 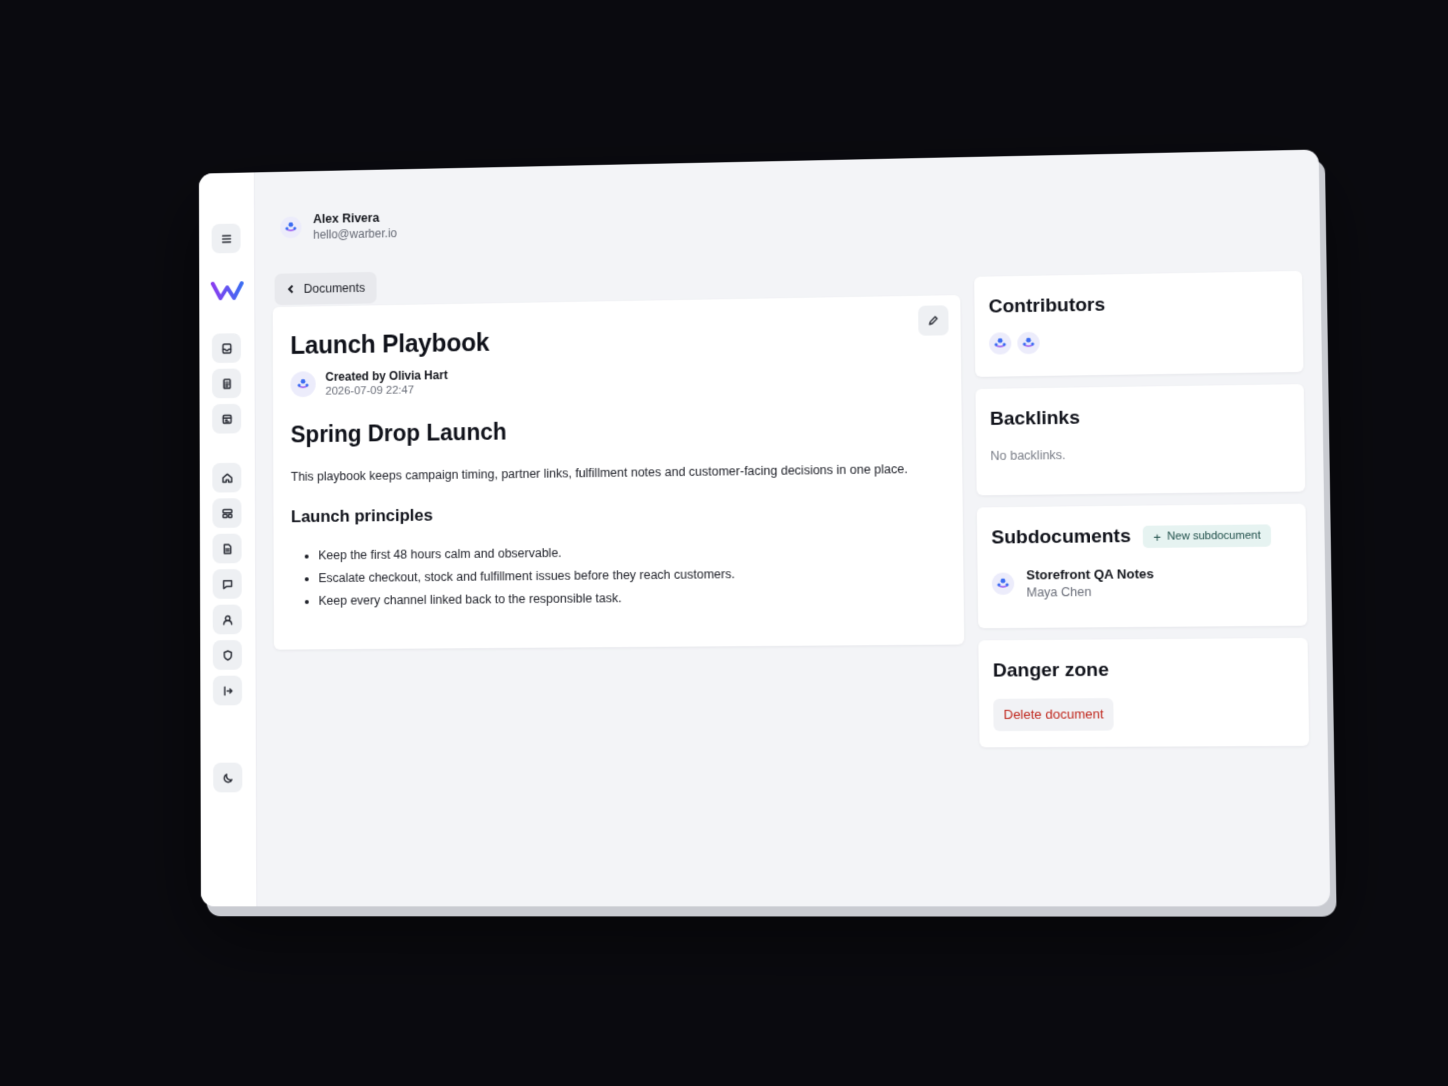 I want to click on icon-rail, so click(x=228, y=539).